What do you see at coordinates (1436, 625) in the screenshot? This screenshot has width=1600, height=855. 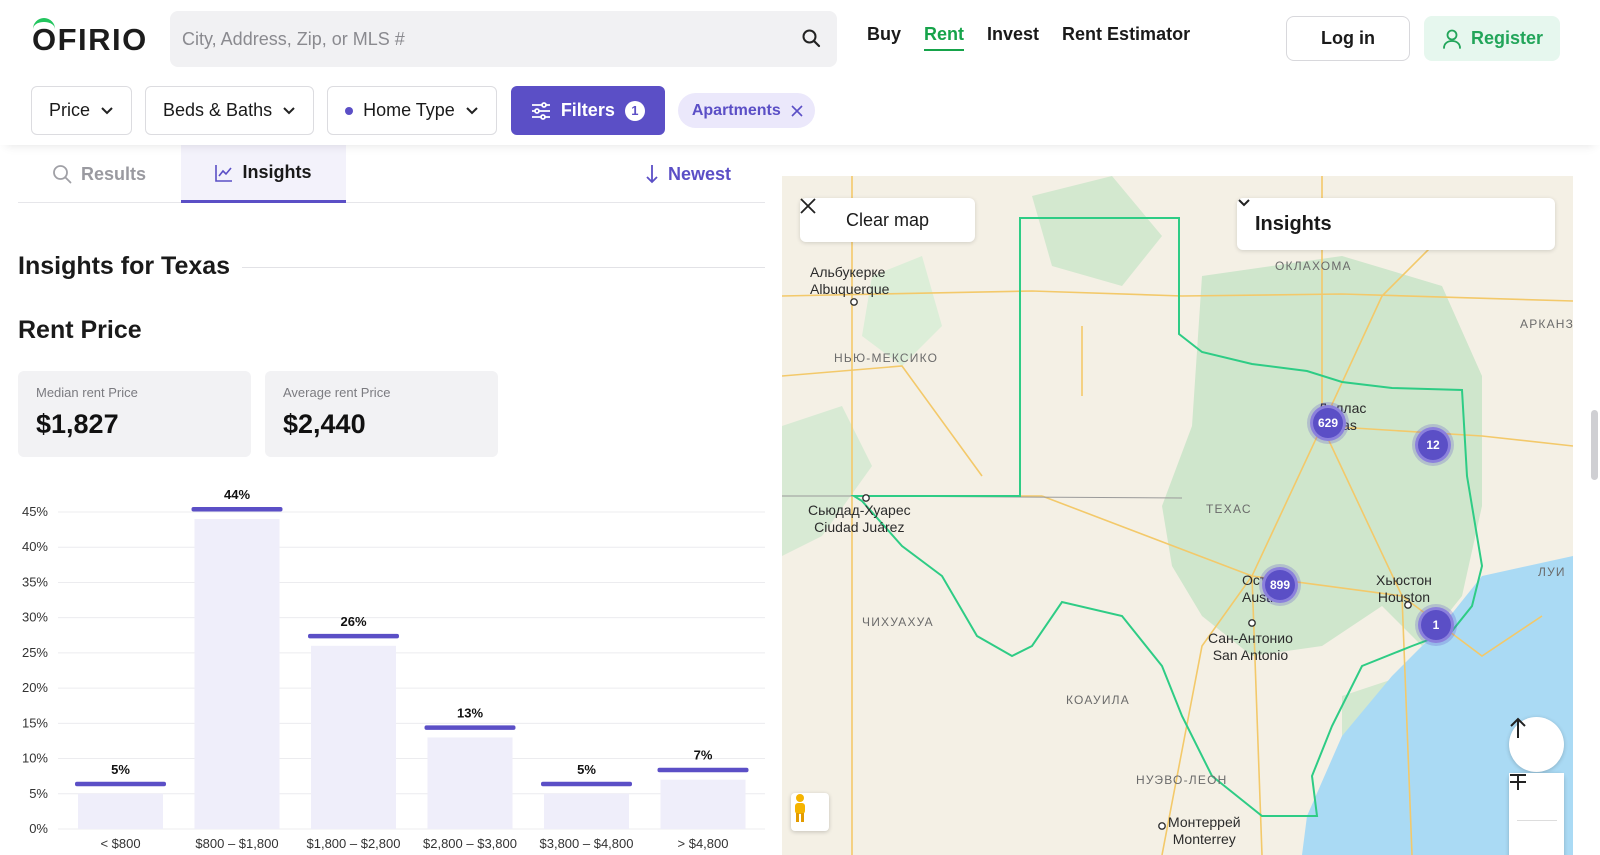 I see `cluster-marker-houston: 1` at bounding box center [1436, 625].